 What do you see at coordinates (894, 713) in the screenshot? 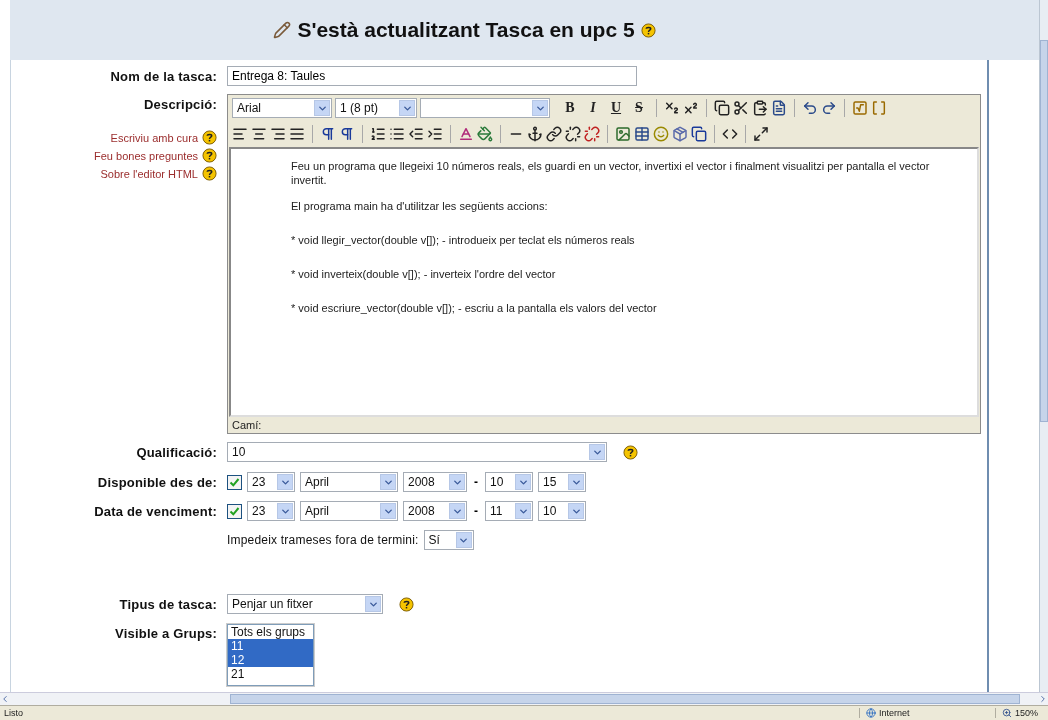
I see `zone-text: Internet` at bounding box center [894, 713].